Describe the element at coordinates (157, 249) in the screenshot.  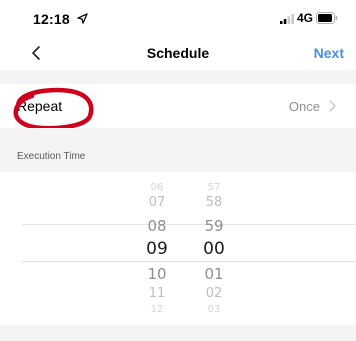
I see `hour-selected: 09` at that location.